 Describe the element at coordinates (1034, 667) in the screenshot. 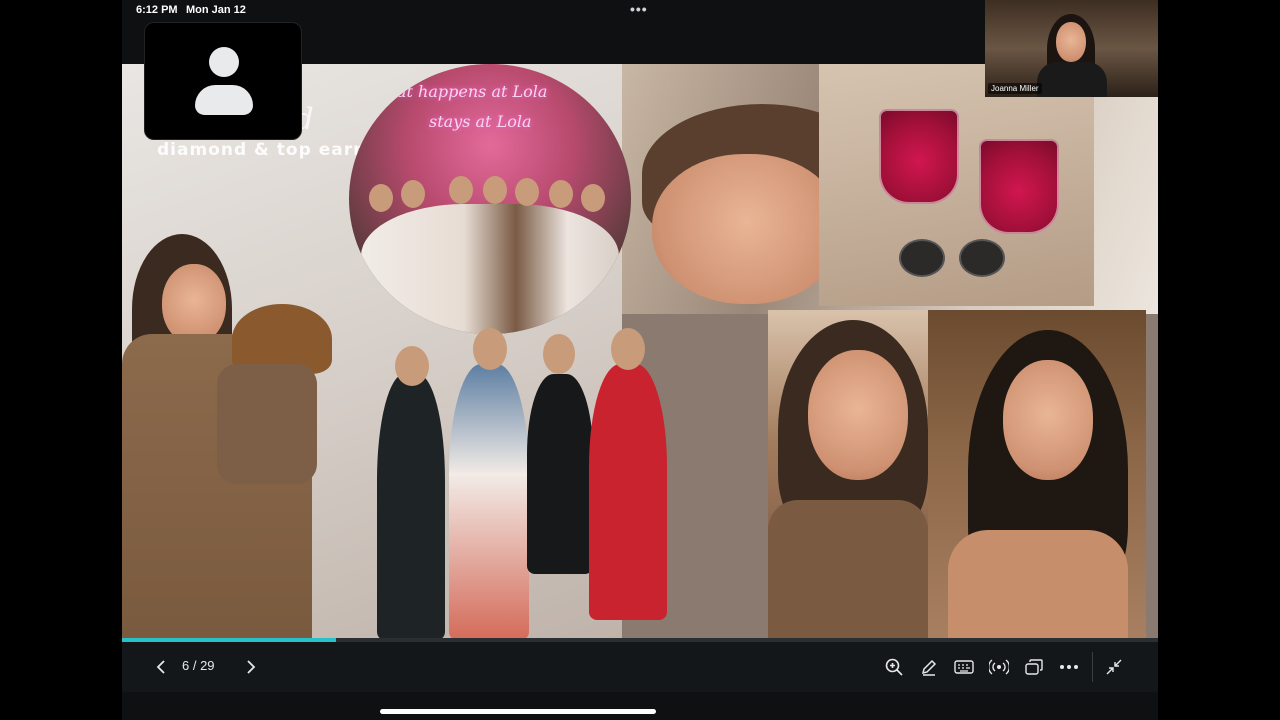

I see `window-switch-icon` at that location.